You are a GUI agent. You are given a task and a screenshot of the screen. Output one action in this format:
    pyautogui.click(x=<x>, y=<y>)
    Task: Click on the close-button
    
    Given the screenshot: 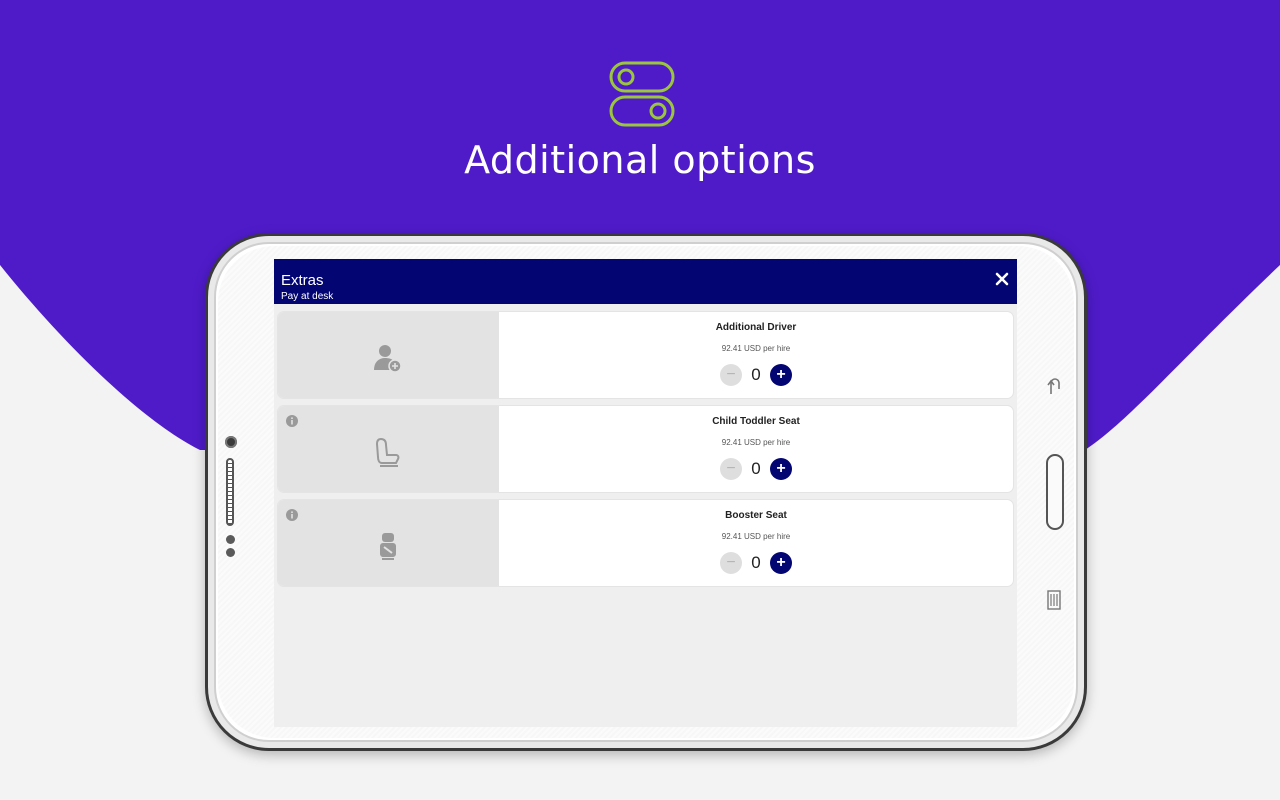 What is the action you would take?
    pyautogui.click(x=1002, y=280)
    